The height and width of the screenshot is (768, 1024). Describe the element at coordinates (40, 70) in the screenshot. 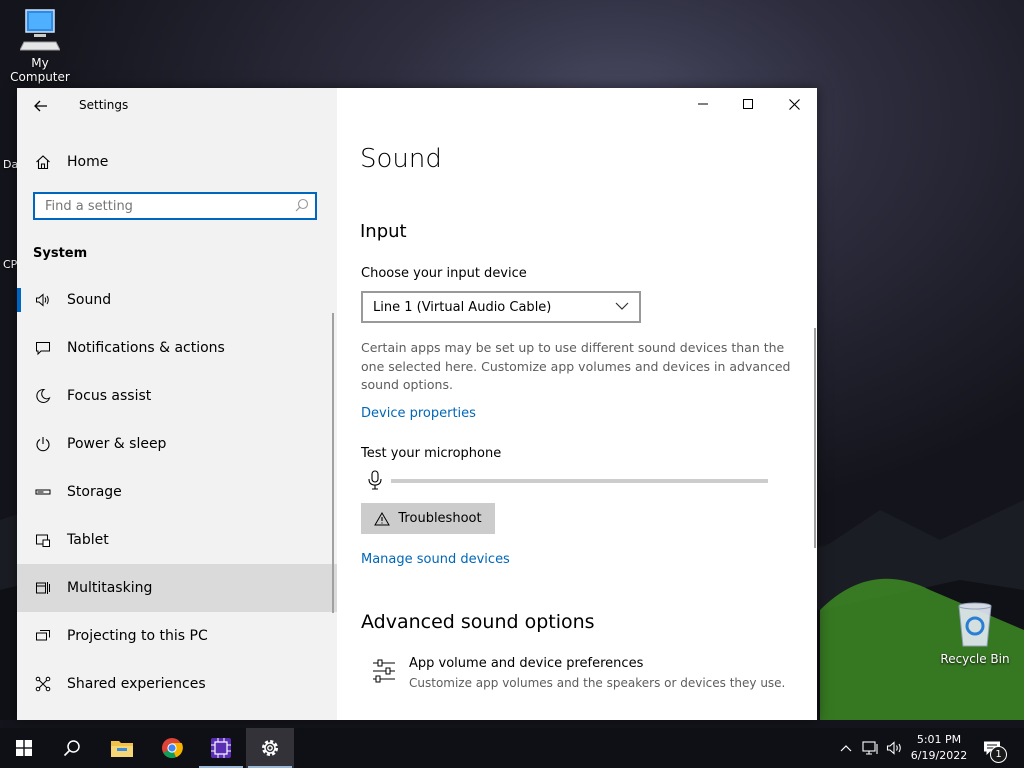

I see `desktop-icon-label: My Computer` at that location.